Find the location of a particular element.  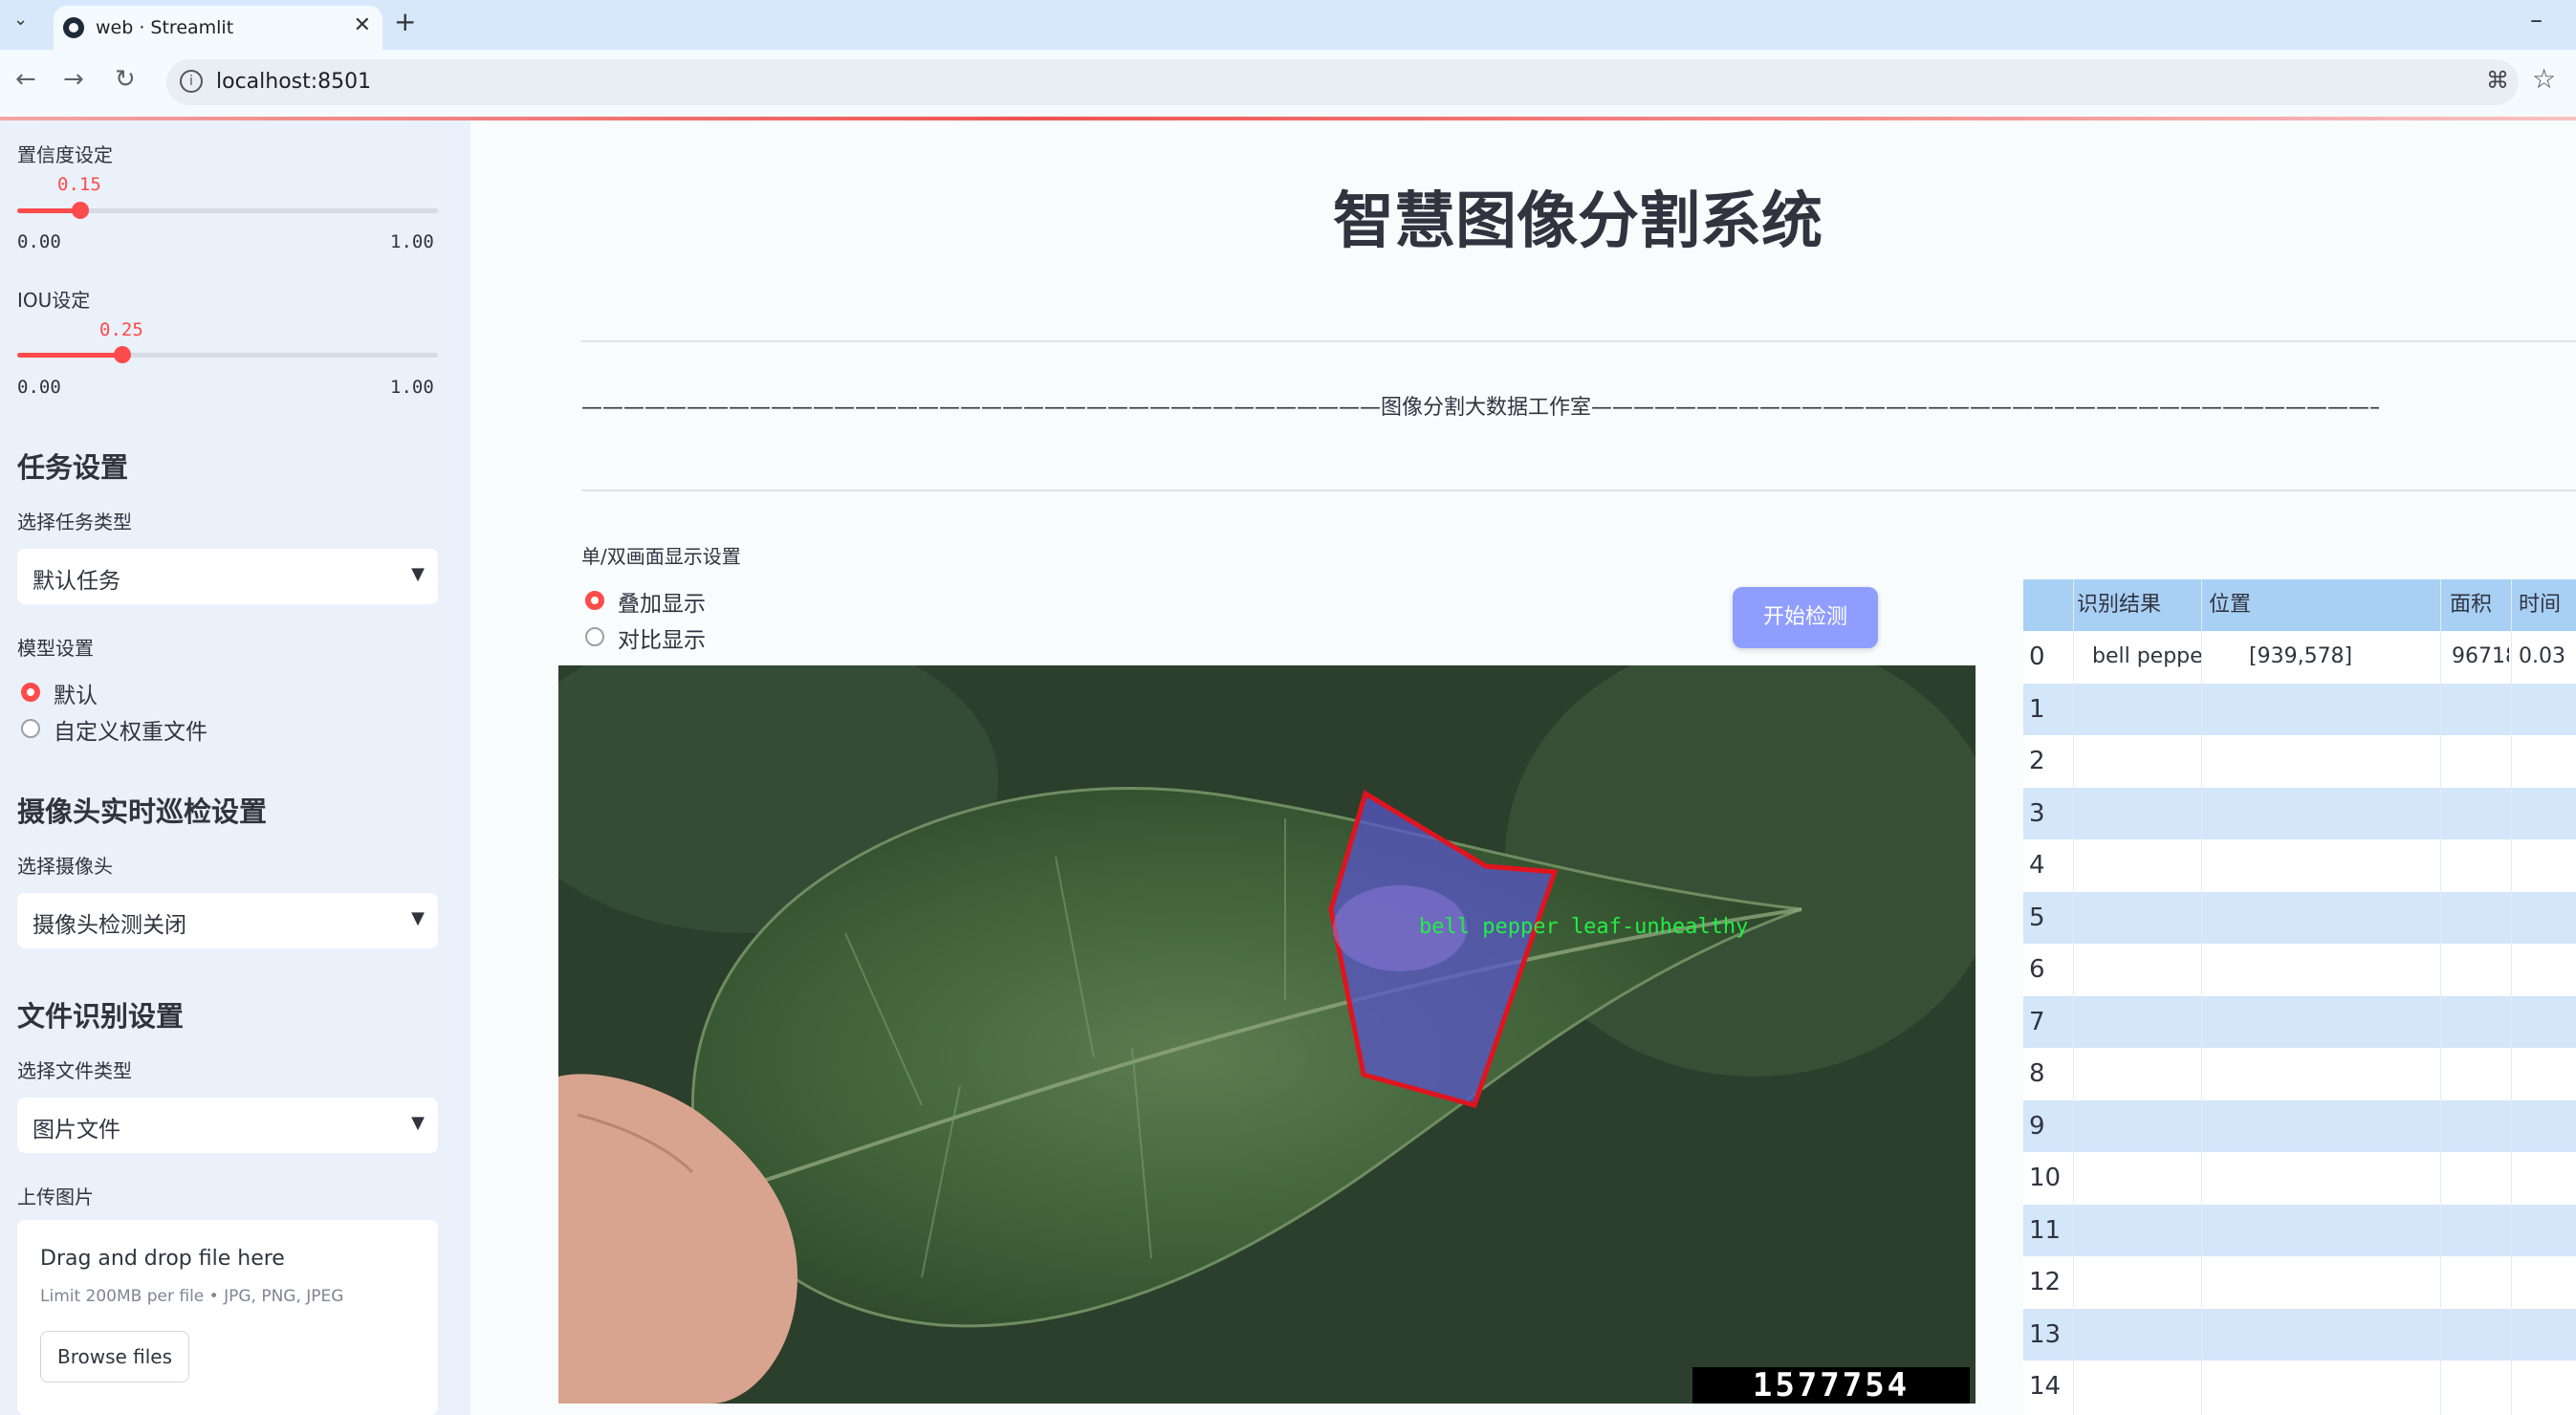

task-settings-heading: 任务设置 is located at coordinates (73, 467).